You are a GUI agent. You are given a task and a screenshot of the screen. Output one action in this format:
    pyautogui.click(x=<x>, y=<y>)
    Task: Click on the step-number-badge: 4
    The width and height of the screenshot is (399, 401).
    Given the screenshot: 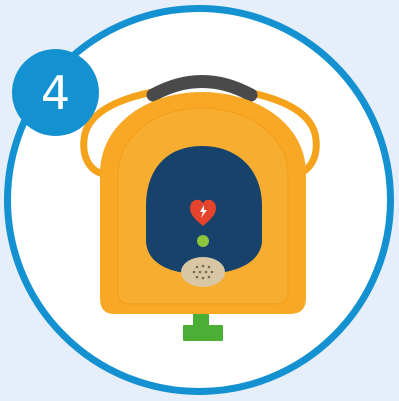 What is the action you would take?
    pyautogui.click(x=55, y=92)
    